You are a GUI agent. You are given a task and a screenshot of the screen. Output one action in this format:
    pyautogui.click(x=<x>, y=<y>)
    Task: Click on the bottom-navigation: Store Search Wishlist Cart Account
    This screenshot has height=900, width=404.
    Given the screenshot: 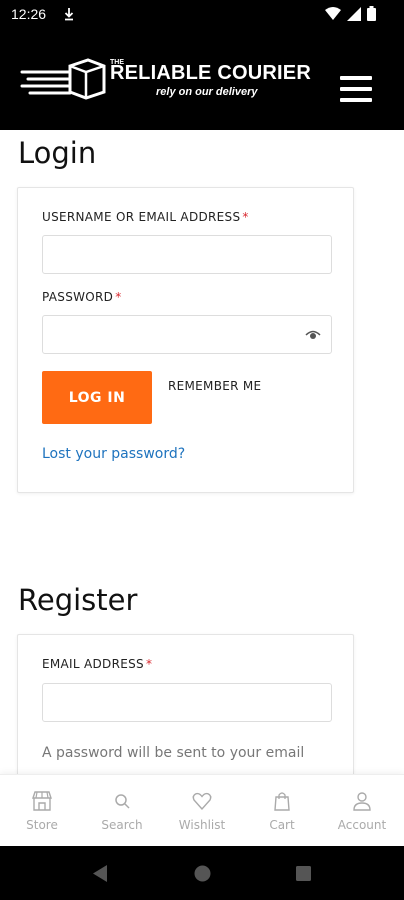 What is the action you would take?
    pyautogui.click(x=202, y=810)
    